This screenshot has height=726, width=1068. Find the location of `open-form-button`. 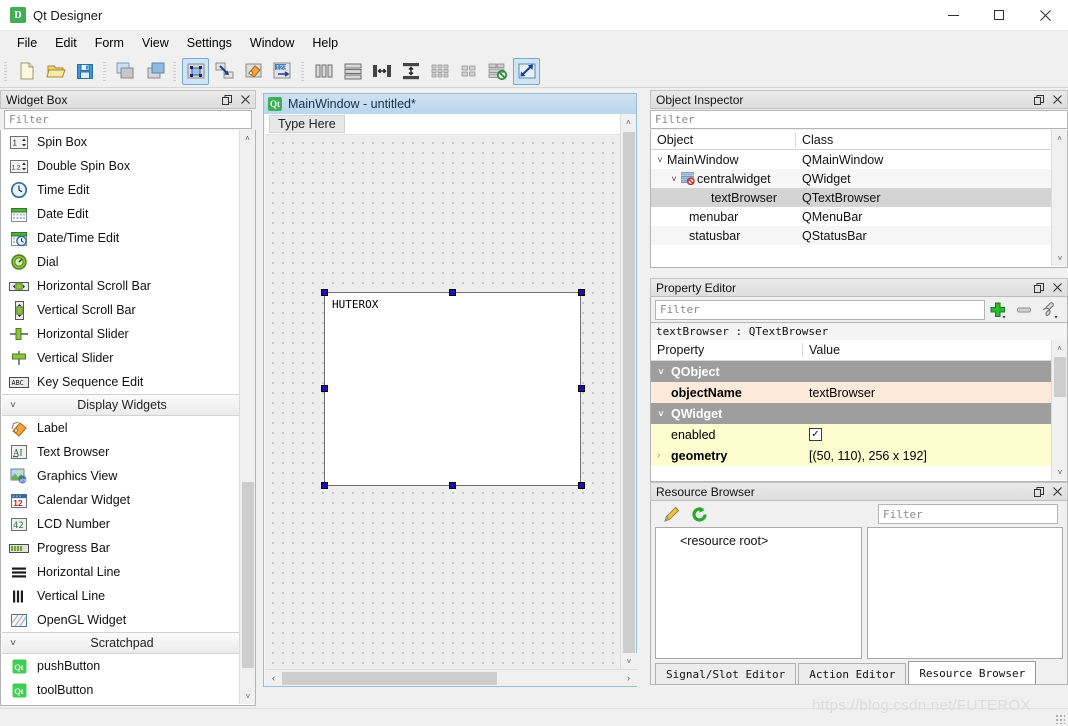

open-form-button is located at coordinates (55, 71).